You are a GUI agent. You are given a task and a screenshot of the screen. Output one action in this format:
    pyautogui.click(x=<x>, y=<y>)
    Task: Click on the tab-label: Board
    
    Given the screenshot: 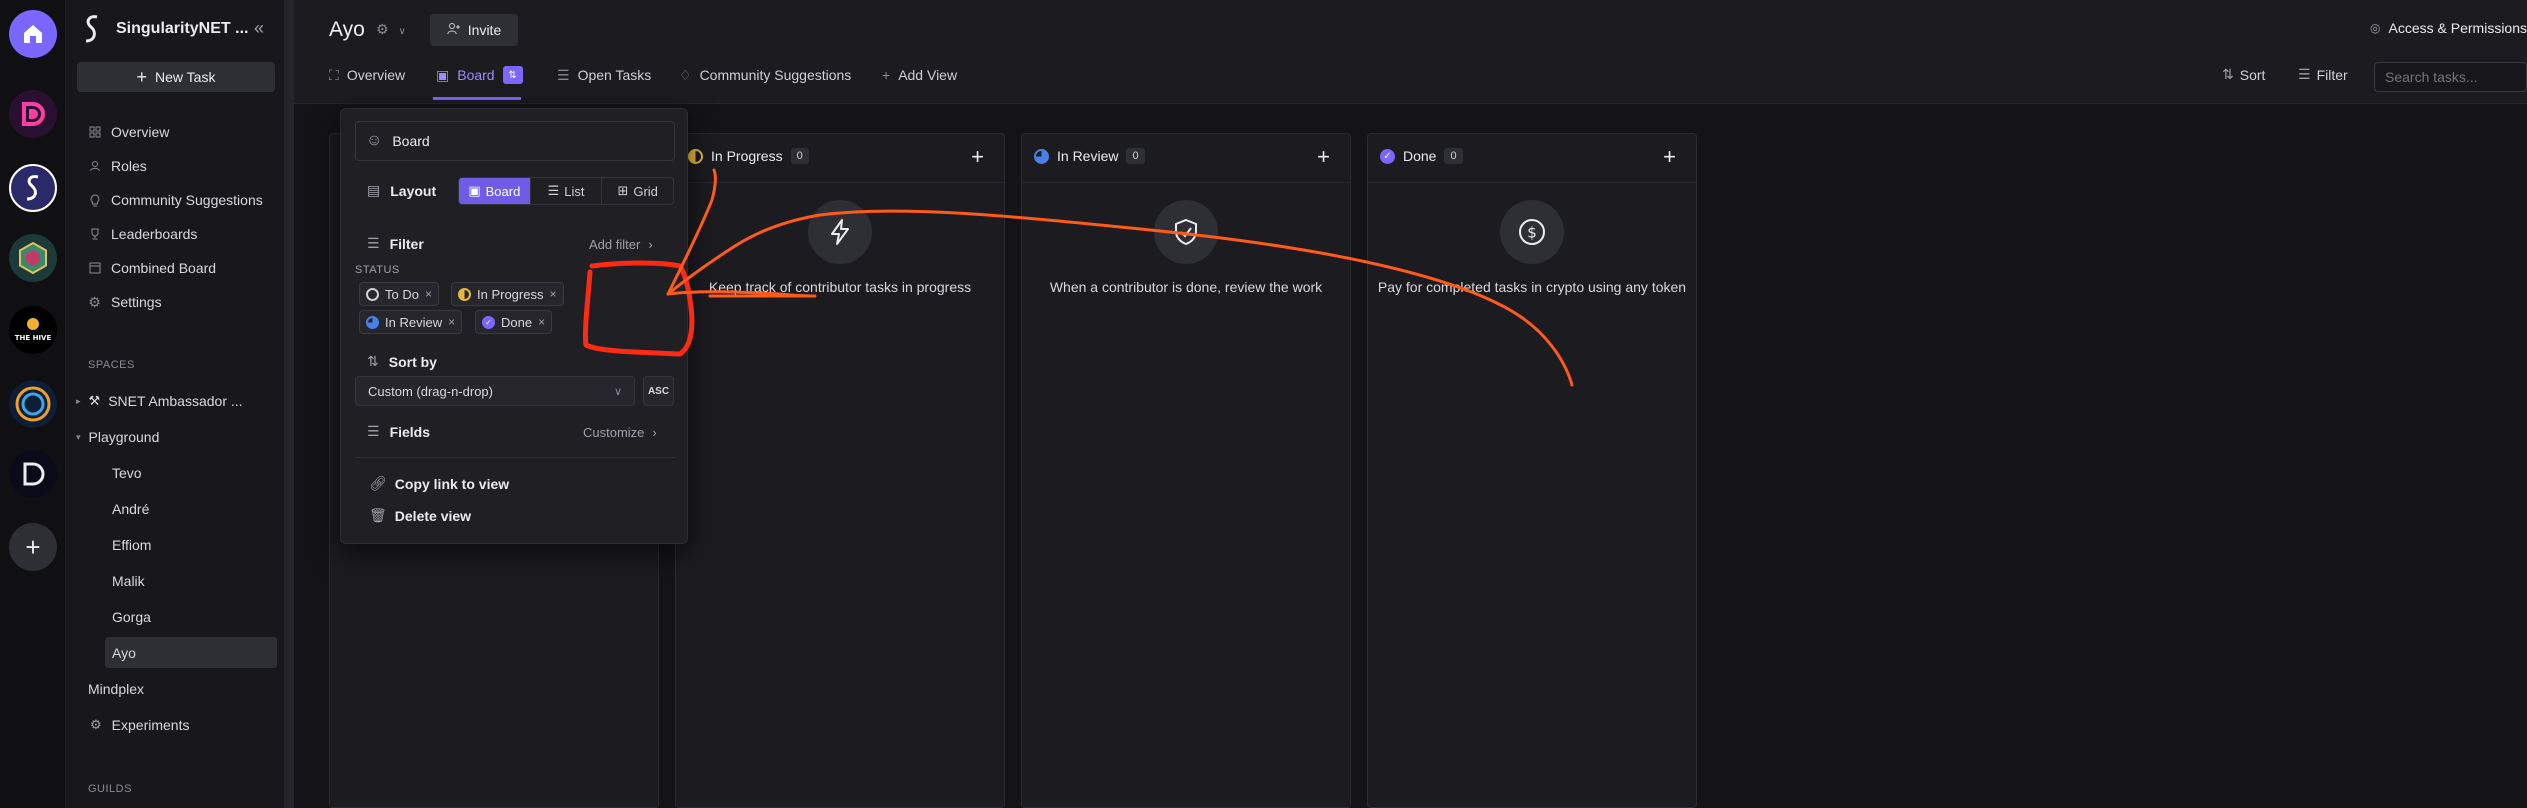 What is the action you would take?
    pyautogui.click(x=476, y=75)
    